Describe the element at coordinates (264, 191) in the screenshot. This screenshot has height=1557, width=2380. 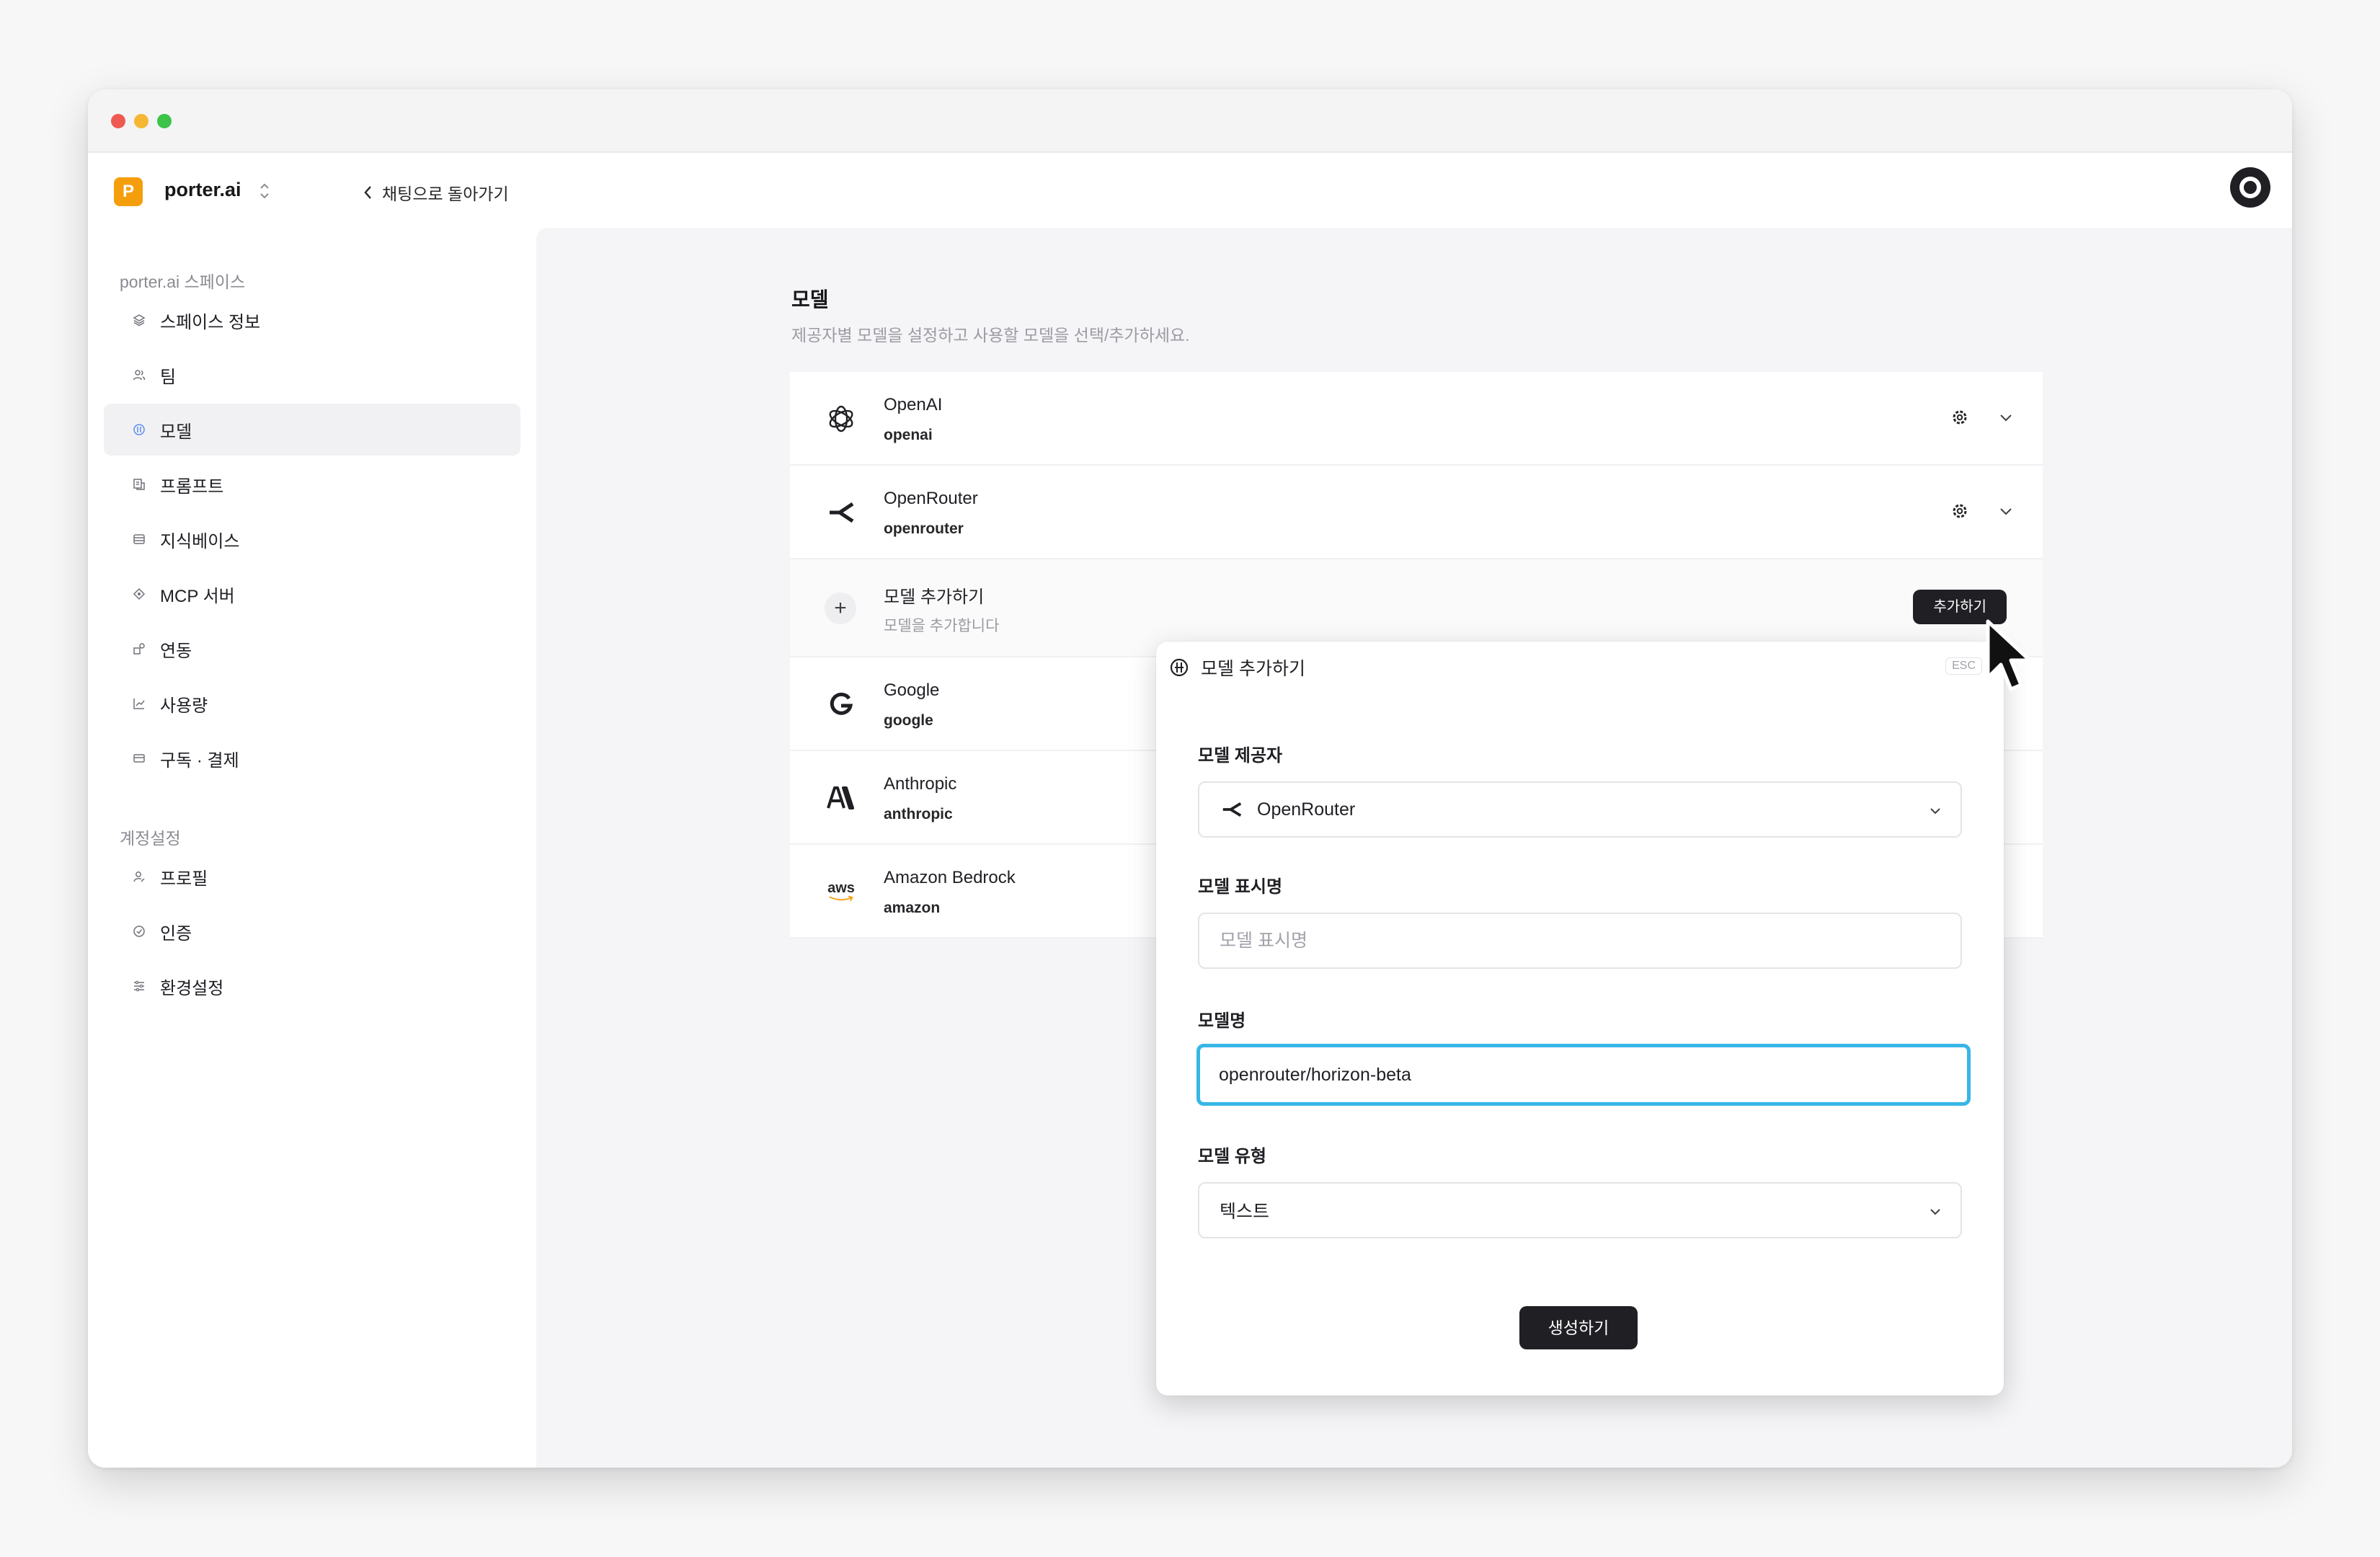
I see `switch-space-icon` at that location.